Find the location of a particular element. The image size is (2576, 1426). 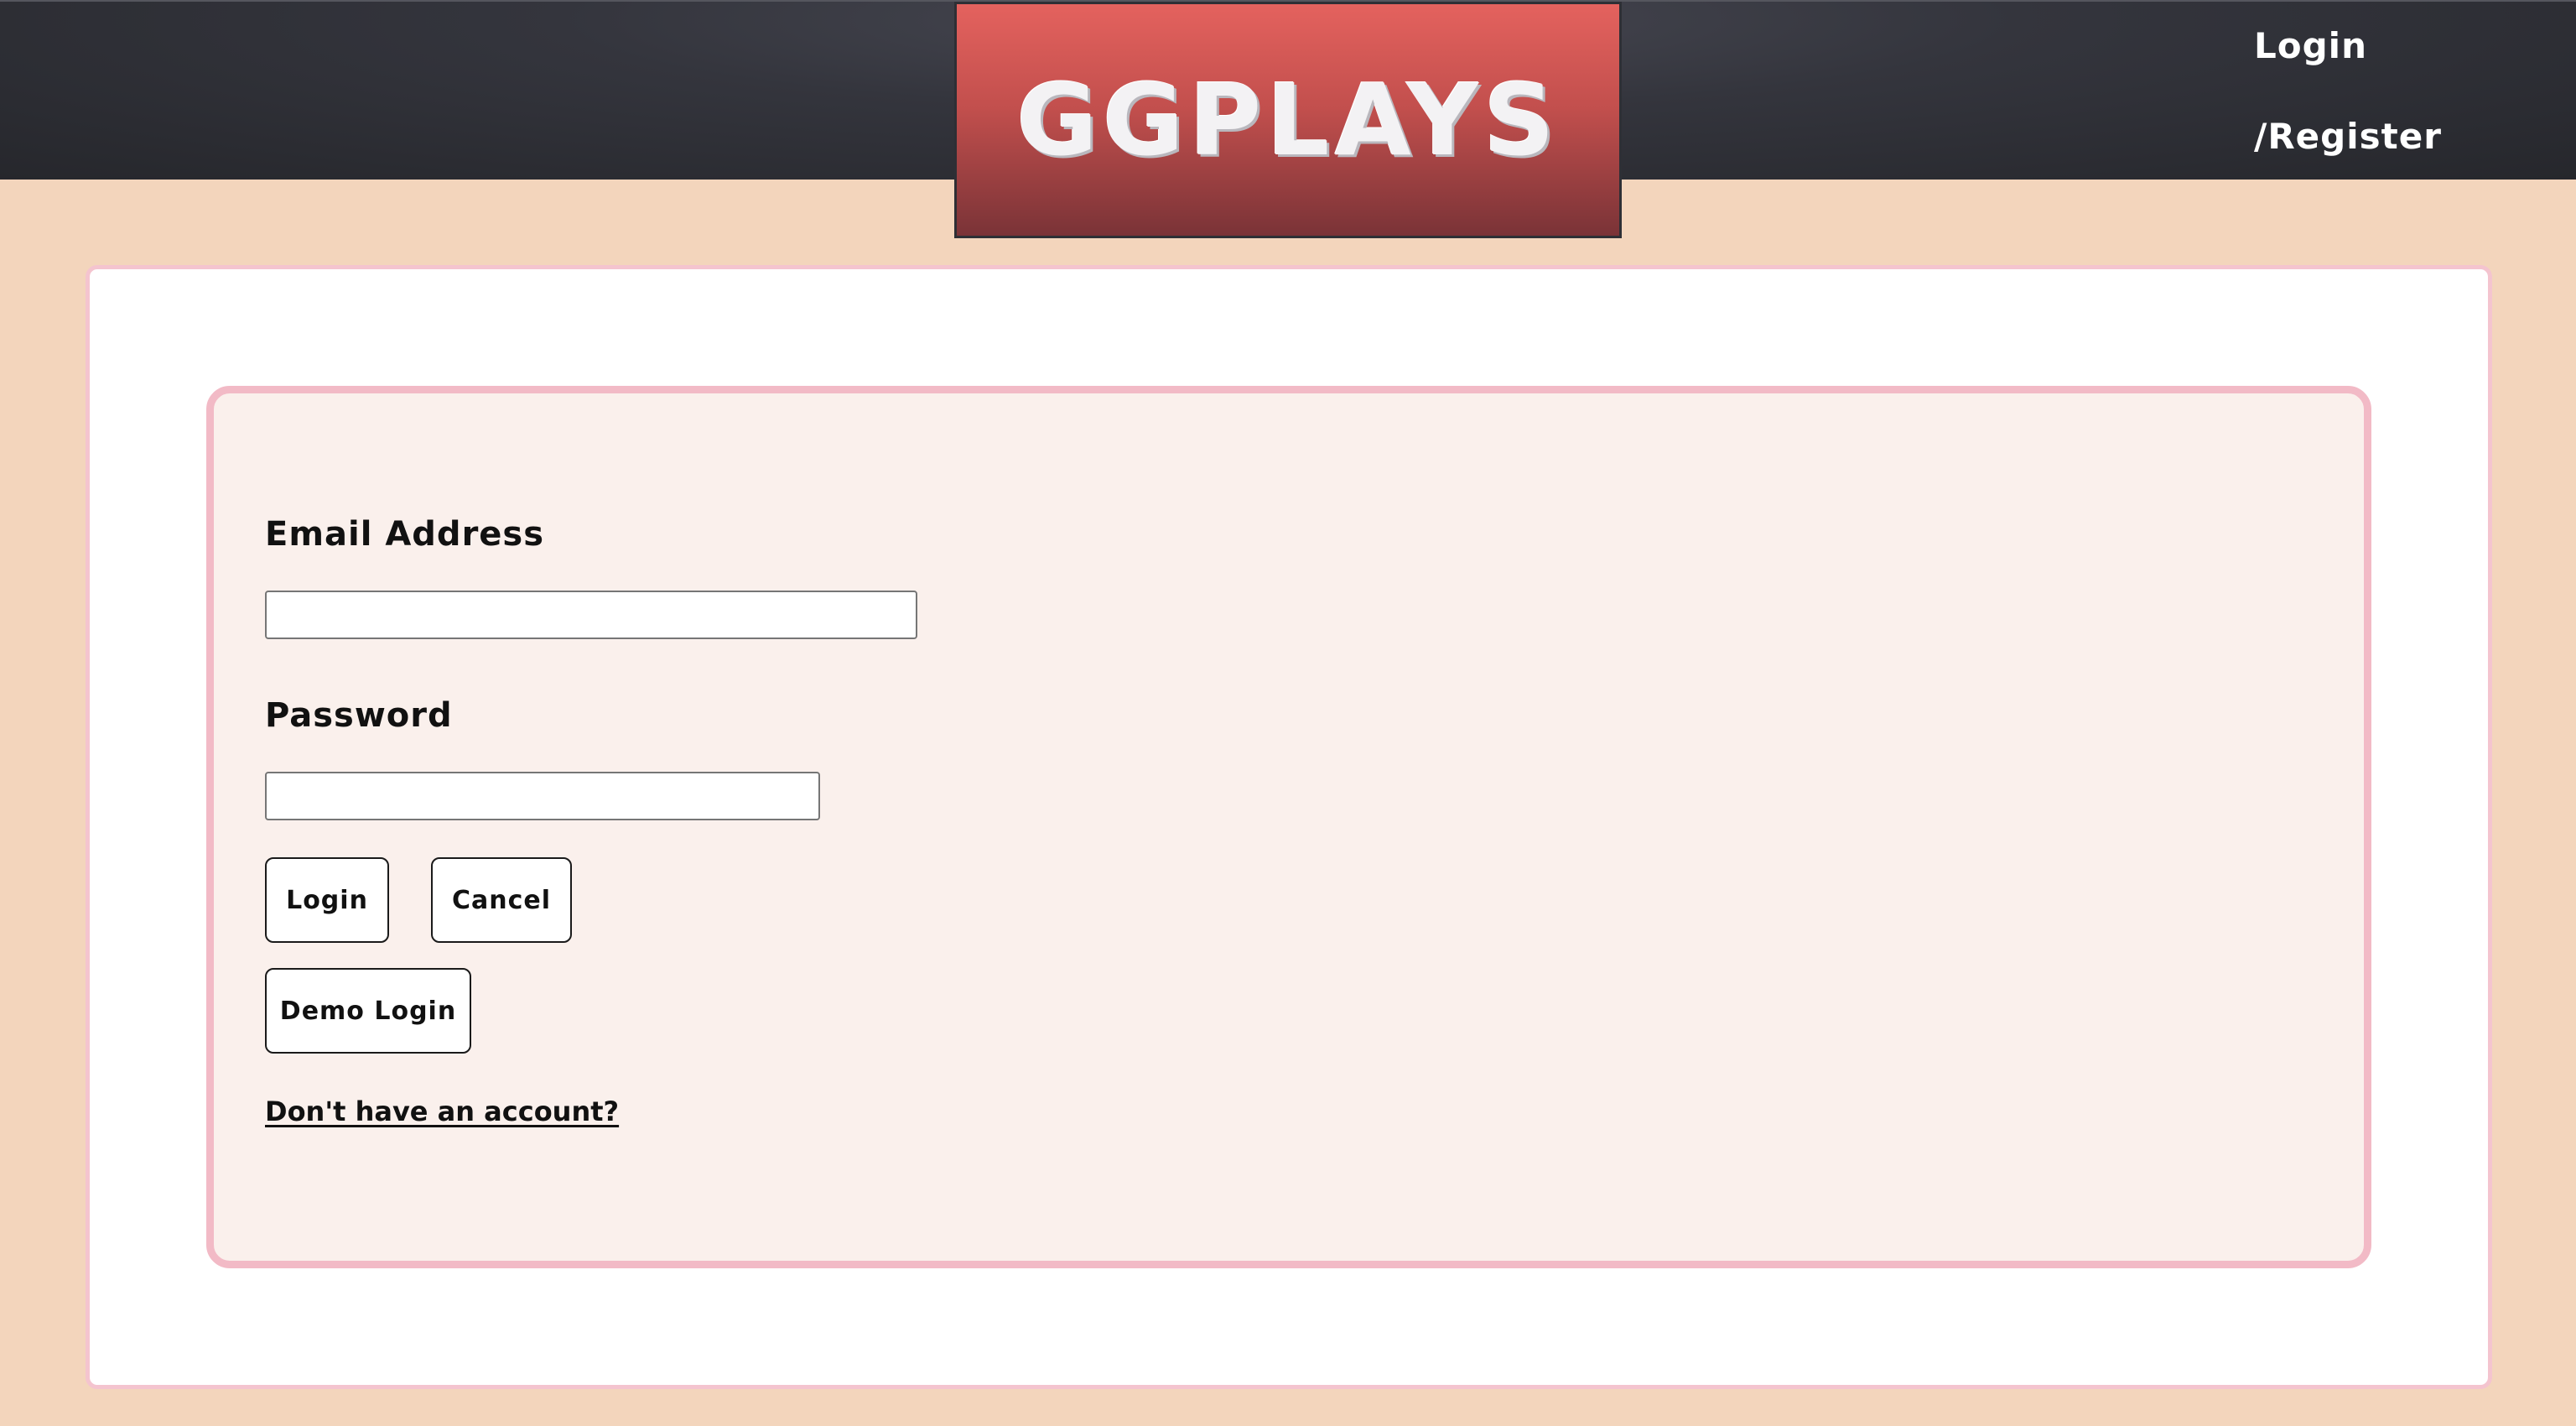

password-input is located at coordinates (542, 796).